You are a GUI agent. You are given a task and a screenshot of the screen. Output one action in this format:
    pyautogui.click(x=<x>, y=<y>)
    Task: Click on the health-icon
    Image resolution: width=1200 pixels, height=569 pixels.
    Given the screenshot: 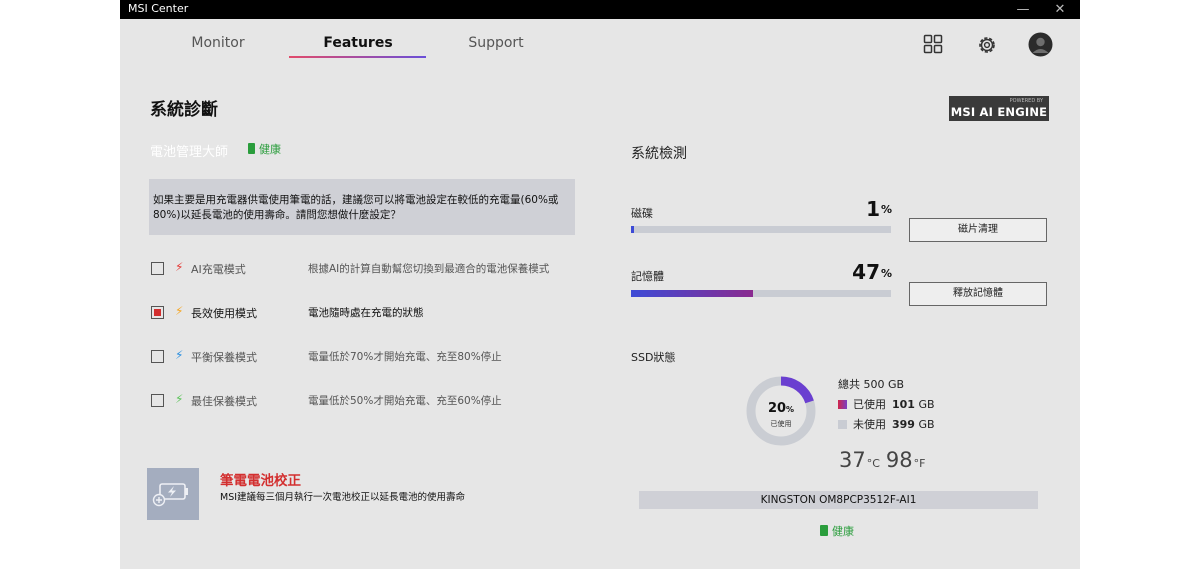 What is the action you would take?
    pyautogui.click(x=824, y=530)
    